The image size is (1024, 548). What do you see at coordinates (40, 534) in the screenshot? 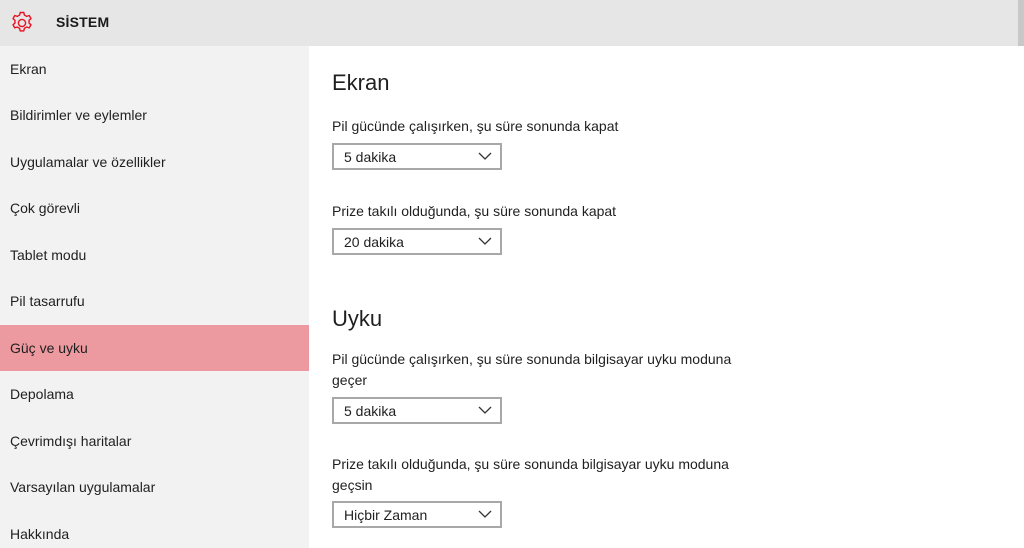
I see `sidebar-item-label: Hakkında` at bounding box center [40, 534].